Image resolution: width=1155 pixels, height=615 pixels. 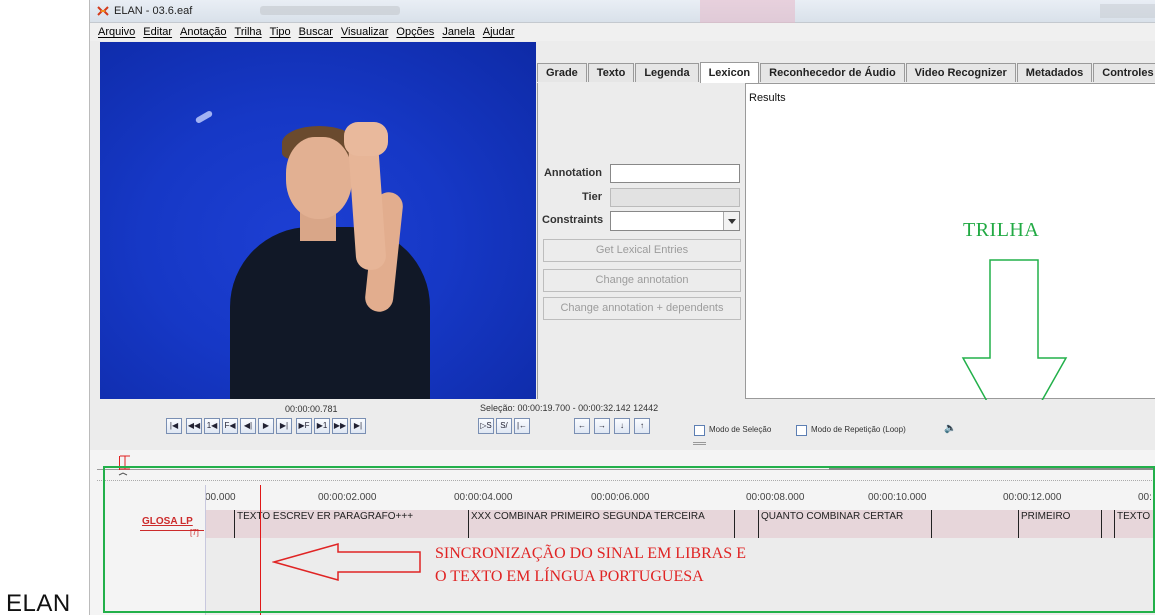 What do you see at coordinates (204, 117) in the screenshot?
I see `video-artifact` at bounding box center [204, 117].